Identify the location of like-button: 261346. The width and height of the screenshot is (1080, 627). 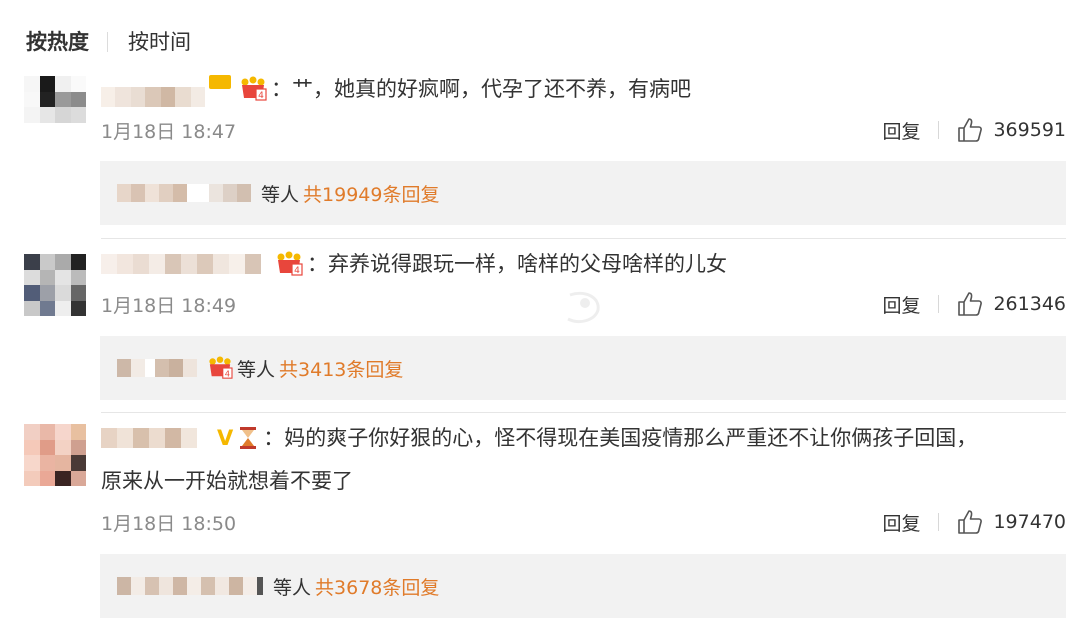
(1011, 304).